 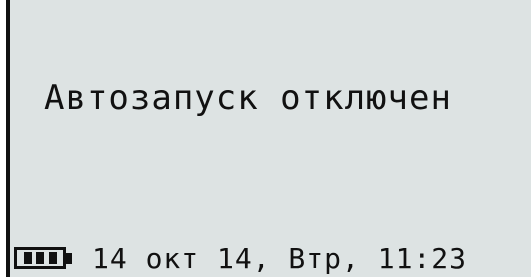 I want to click on battery-tip, so click(x=69, y=258).